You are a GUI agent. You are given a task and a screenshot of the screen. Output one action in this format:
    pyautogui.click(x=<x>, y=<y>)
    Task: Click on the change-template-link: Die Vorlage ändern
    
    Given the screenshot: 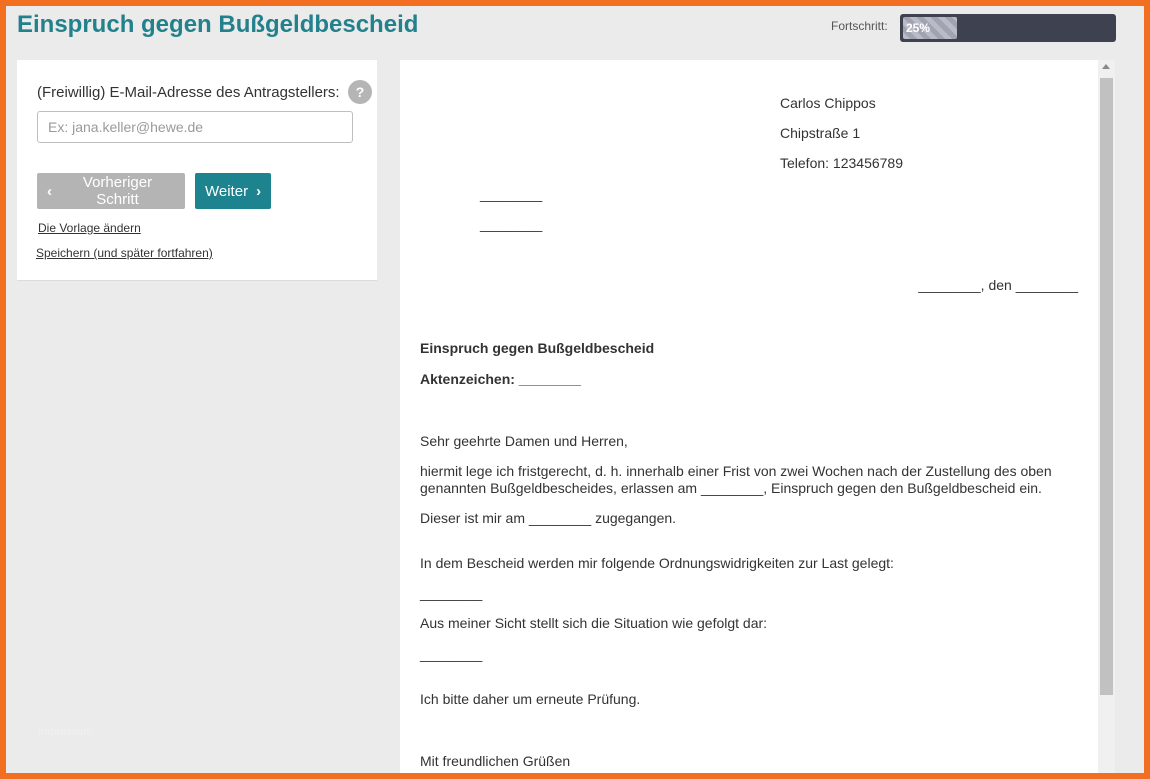 What is the action you would take?
    pyautogui.click(x=89, y=228)
    